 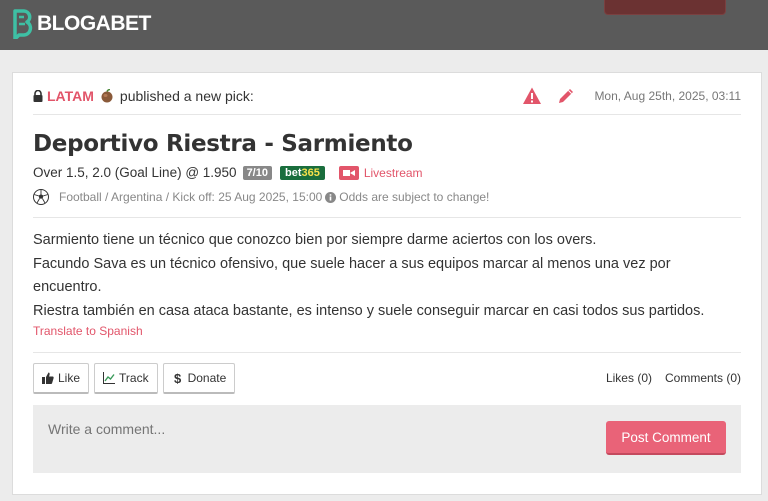 What do you see at coordinates (23, 24) in the screenshot?
I see `blogabet-logo-icon` at bounding box center [23, 24].